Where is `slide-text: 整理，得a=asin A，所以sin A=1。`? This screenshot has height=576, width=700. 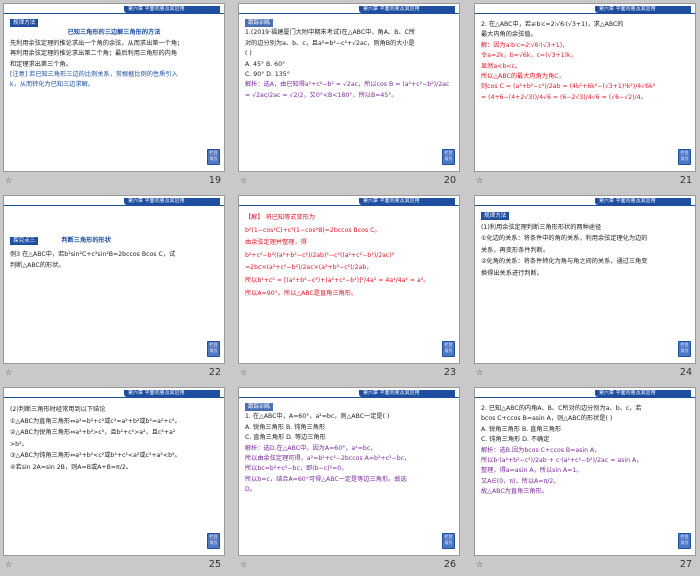
slide-text: 整理，得a=asin A，所以sin A=1。 is located at coordinates (532, 471).